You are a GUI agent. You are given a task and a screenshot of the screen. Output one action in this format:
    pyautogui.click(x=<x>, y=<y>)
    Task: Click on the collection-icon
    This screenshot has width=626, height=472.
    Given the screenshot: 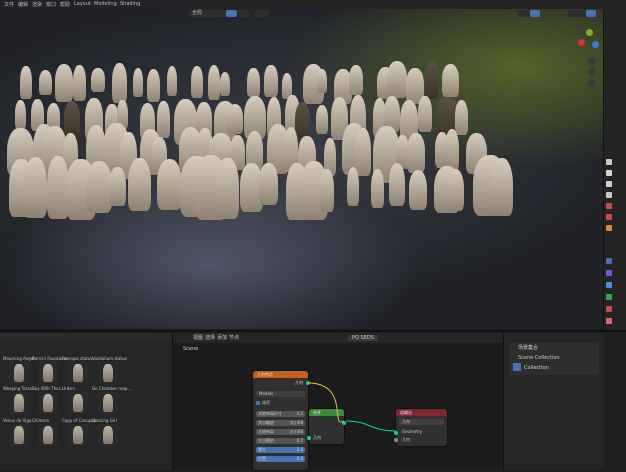 What is the action you would take?
    pyautogui.click(x=517, y=367)
    